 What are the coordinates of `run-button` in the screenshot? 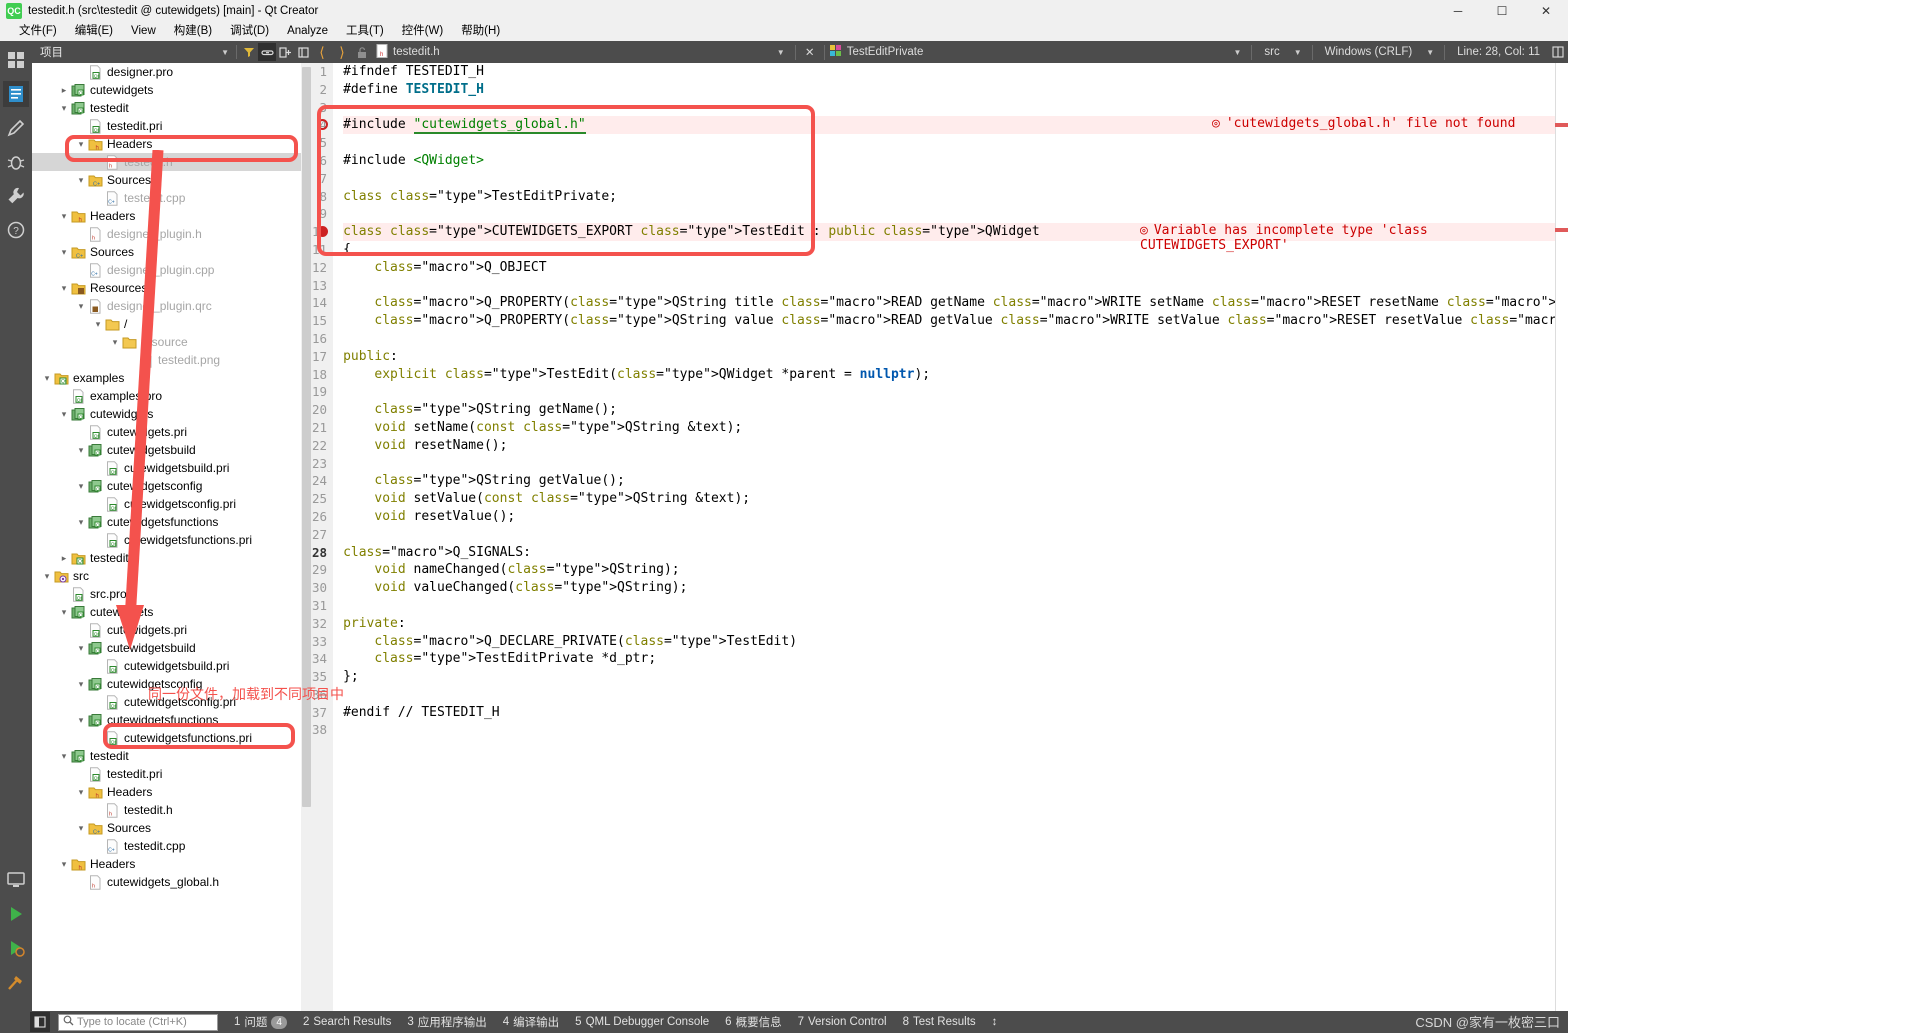 It's located at (16, 914).